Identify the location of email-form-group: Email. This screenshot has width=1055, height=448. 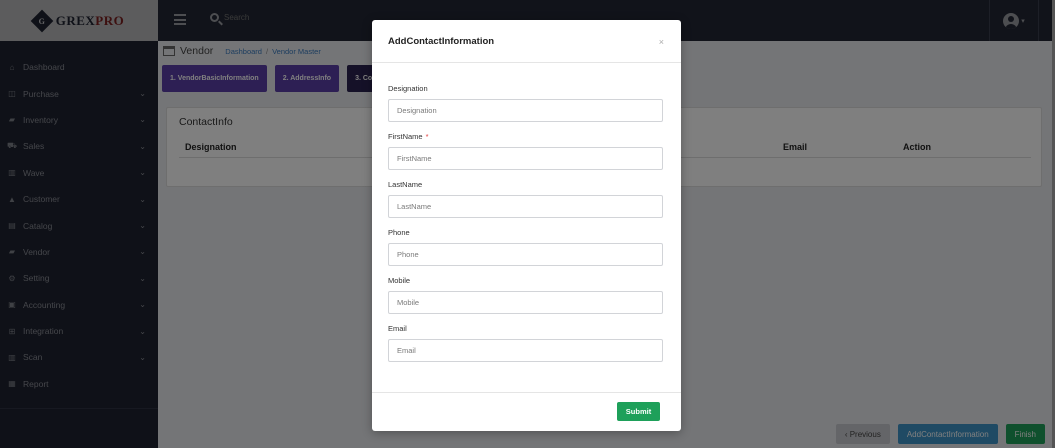
(526, 343).